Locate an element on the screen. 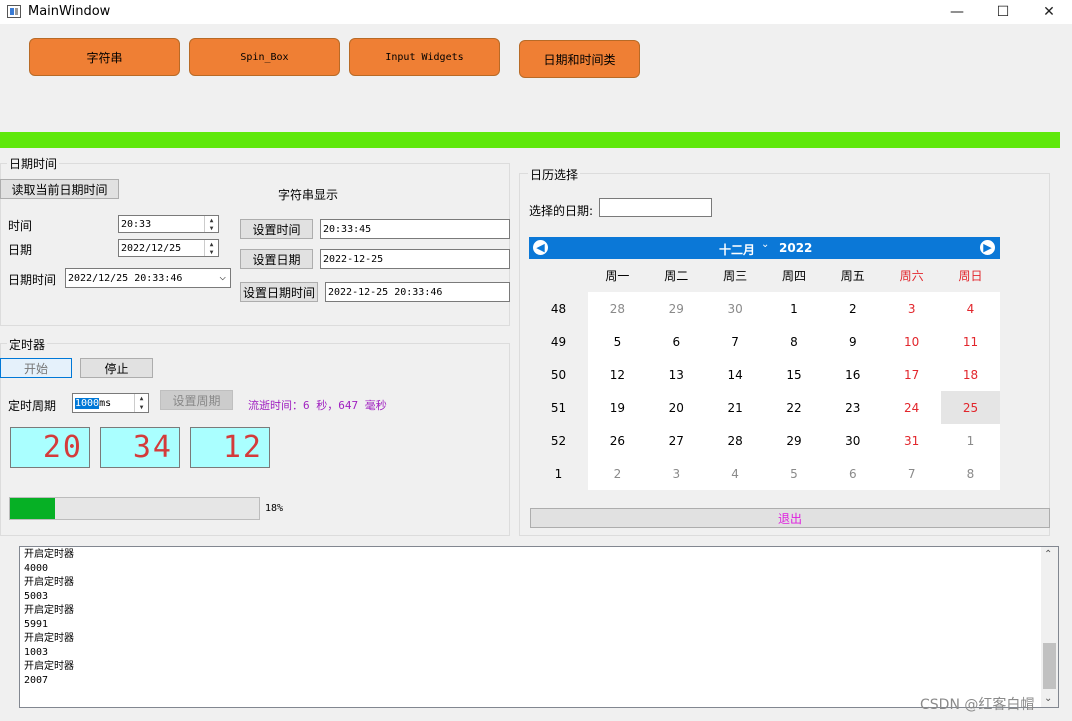 The width and height of the screenshot is (1072, 721). period-arrows: ▲ ▼ is located at coordinates (141, 403).